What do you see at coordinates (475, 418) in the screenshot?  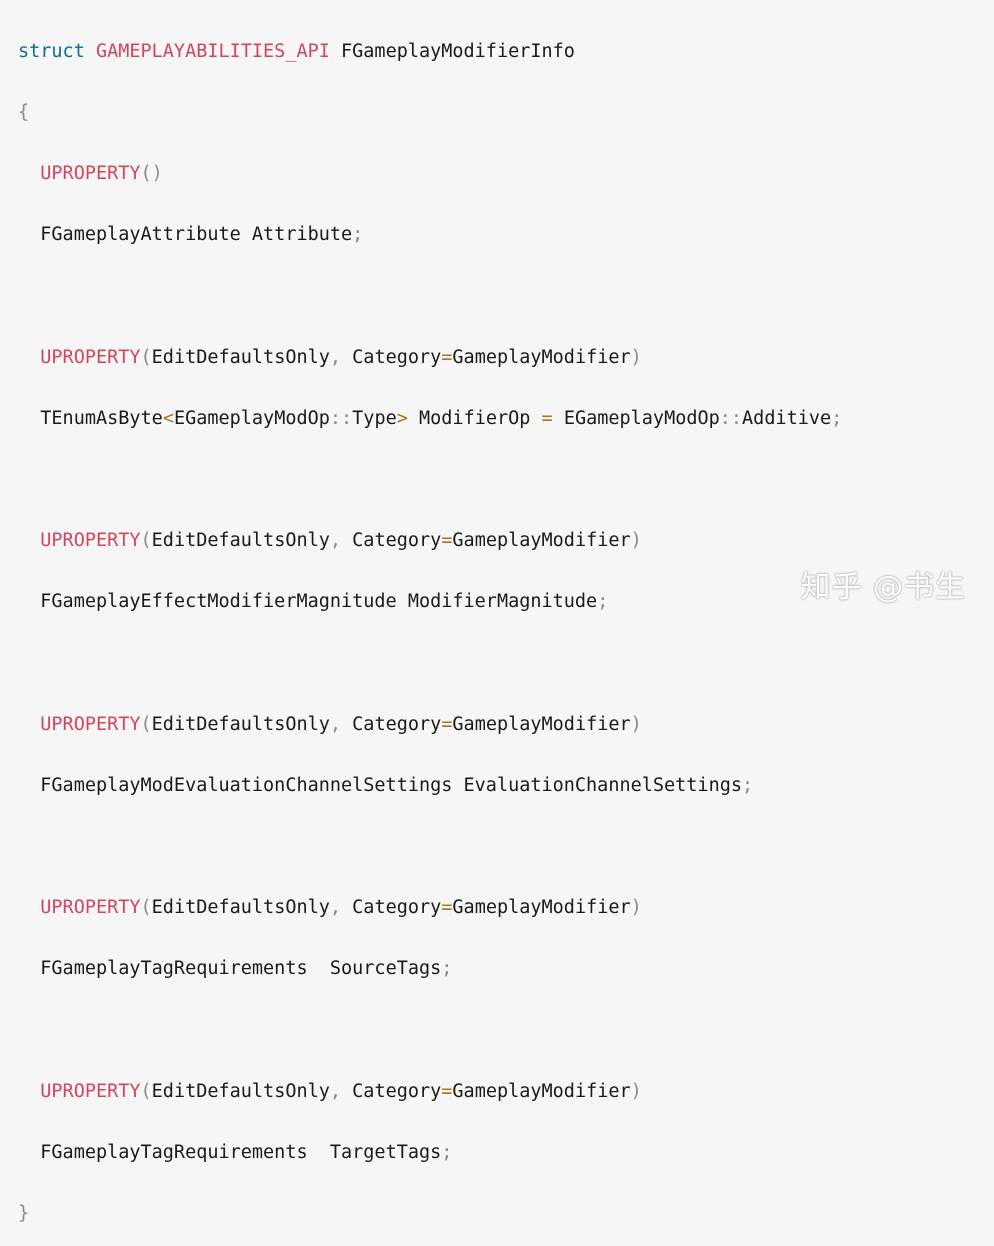 I see `modifier-op-name: ModifierOp` at bounding box center [475, 418].